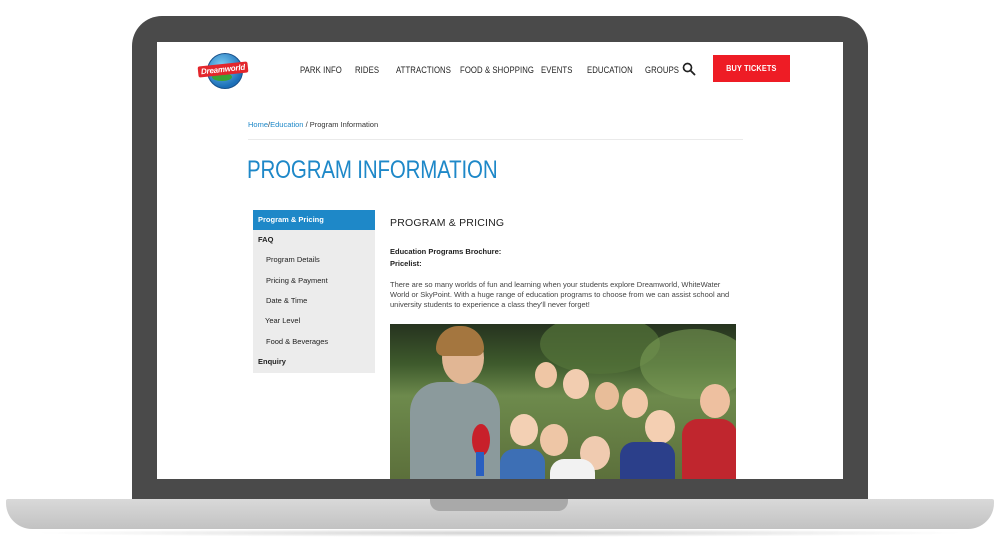 The height and width of the screenshot is (550, 1000). I want to click on sidebar-item-year-level: Year Level, so click(314, 321).